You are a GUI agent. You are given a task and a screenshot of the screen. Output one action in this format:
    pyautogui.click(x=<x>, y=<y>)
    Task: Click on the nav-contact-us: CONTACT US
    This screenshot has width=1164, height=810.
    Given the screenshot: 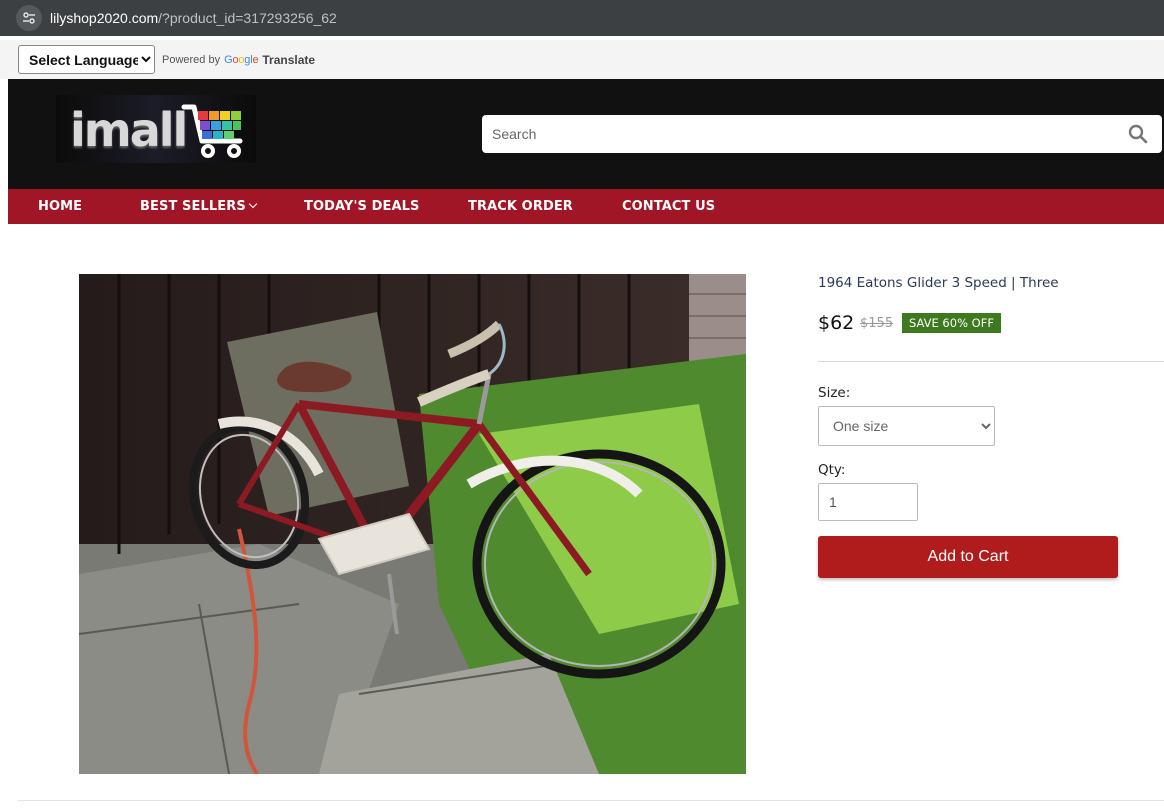 What is the action you would take?
    pyautogui.click(x=668, y=206)
    